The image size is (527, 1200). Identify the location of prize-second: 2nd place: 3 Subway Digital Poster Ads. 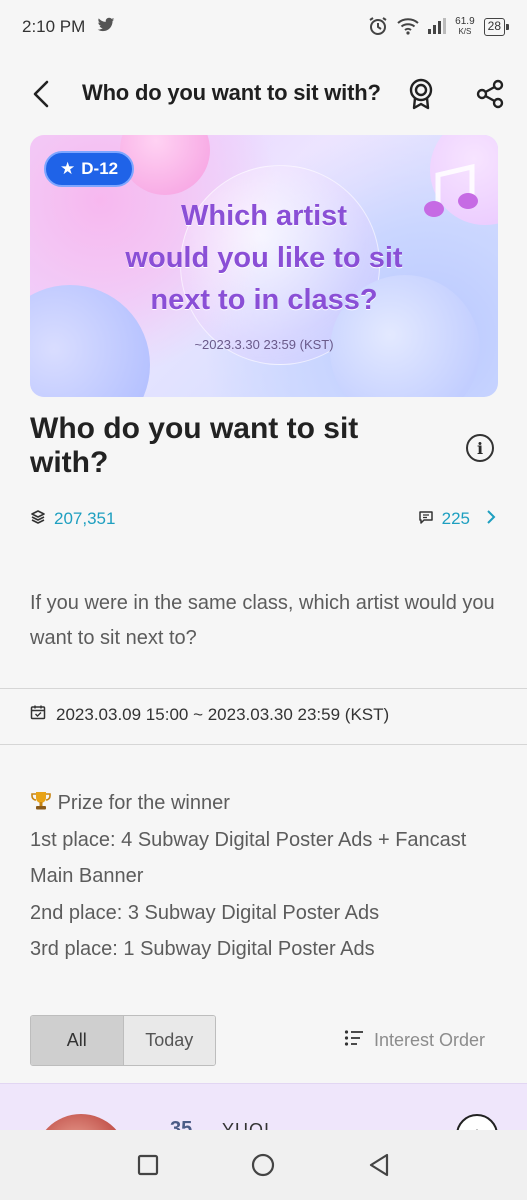
(205, 912).